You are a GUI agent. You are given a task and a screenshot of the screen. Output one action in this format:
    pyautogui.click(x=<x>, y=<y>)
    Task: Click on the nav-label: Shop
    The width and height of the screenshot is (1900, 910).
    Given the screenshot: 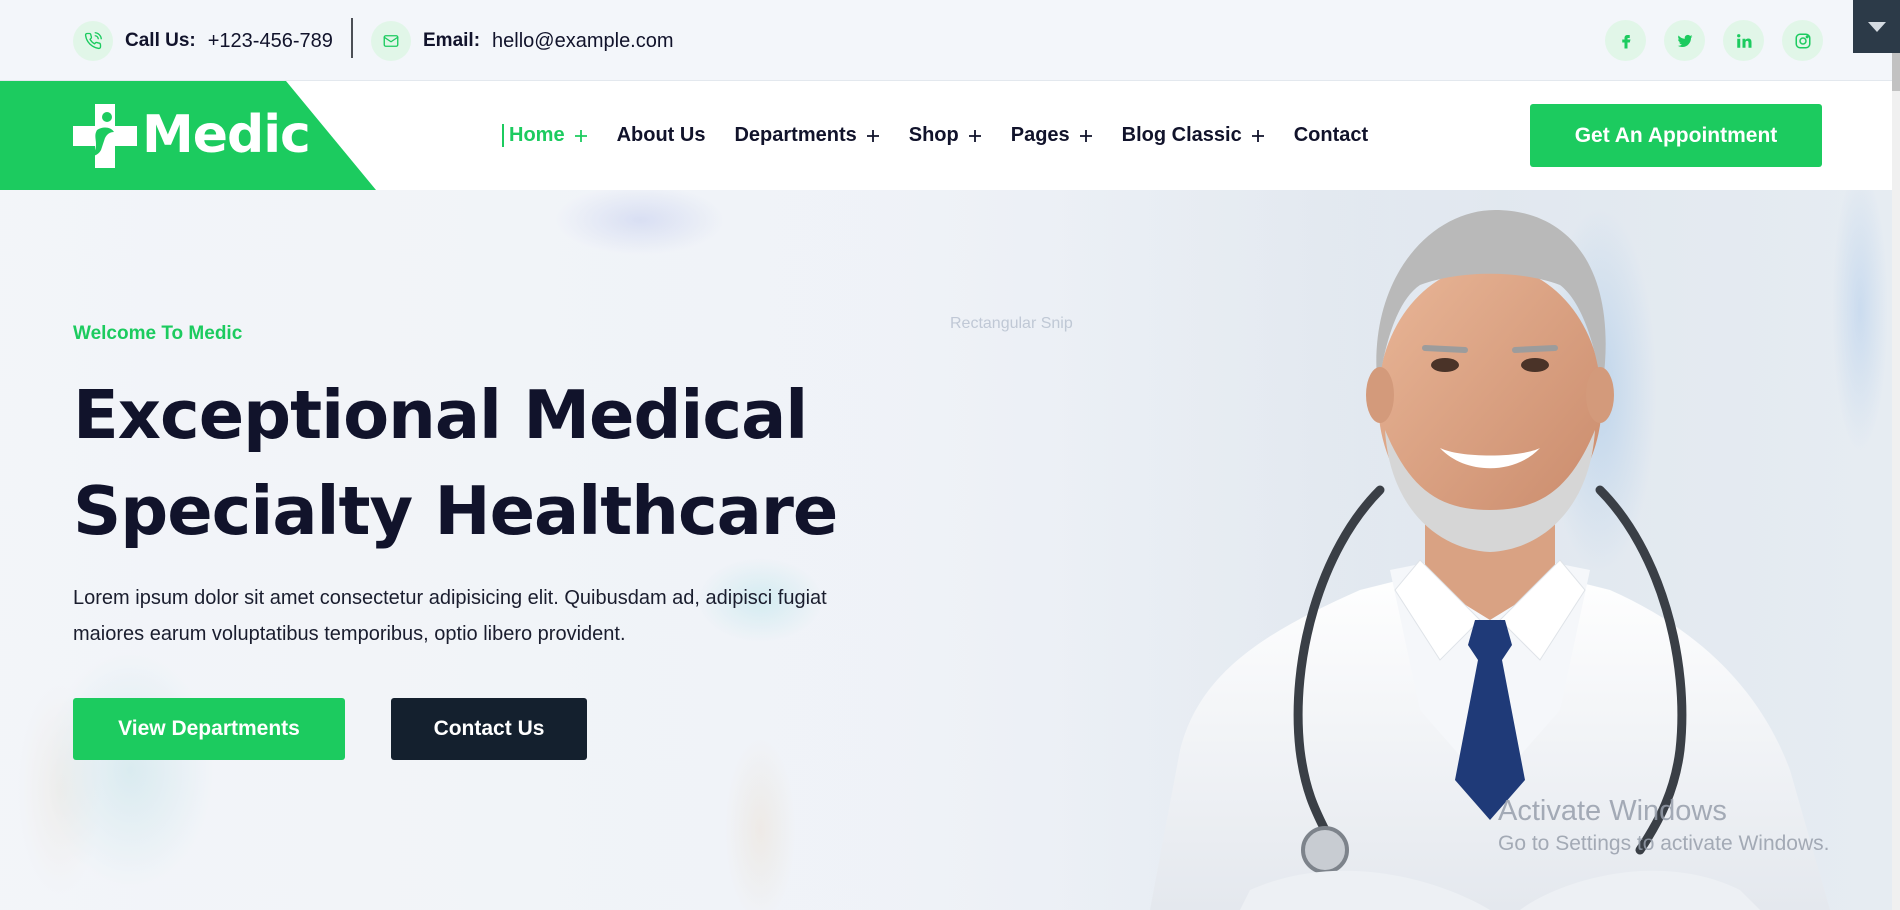 What is the action you would take?
    pyautogui.click(x=933, y=135)
    